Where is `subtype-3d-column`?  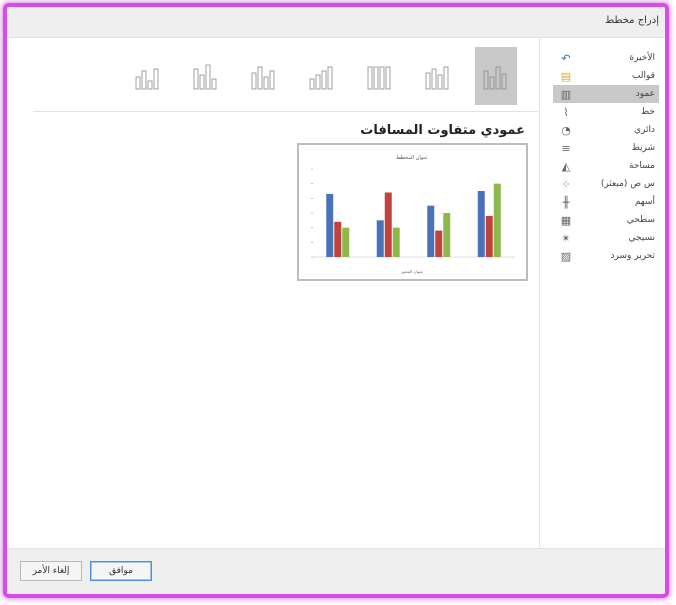
subtype-3d-column is located at coordinates (148, 76).